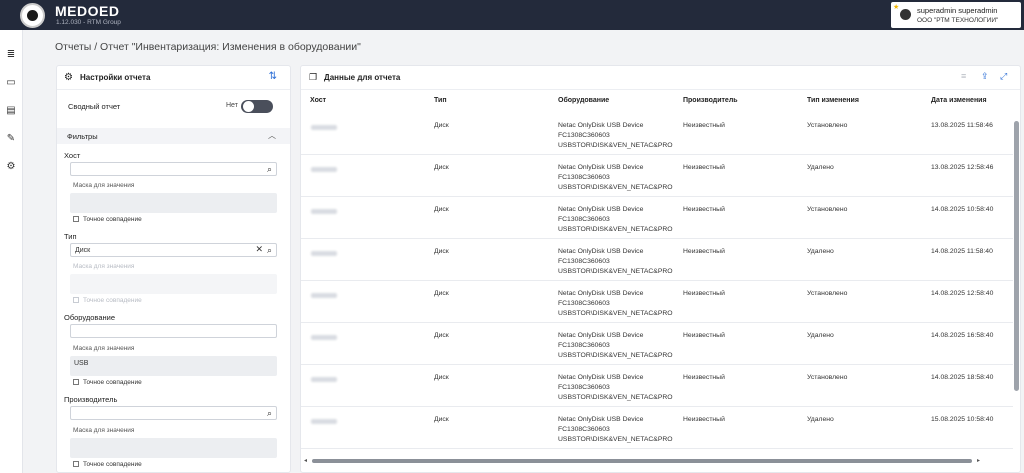 This screenshot has height=473, width=1024. What do you see at coordinates (173, 366) in the screenshot?
I see `equipment-mask-input: USB` at bounding box center [173, 366].